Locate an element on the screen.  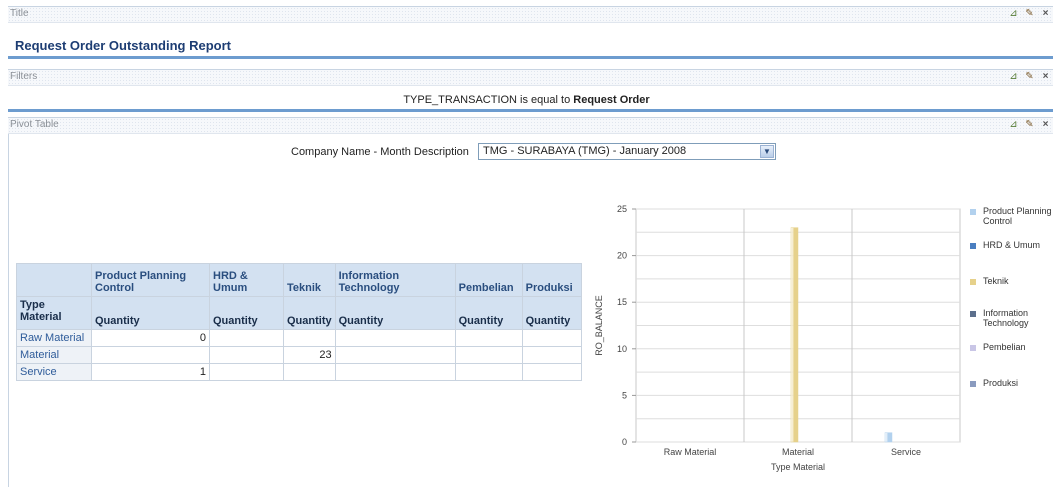
pivot-section-icons: ⊿ ✎ × is located at coordinates (1029, 124).